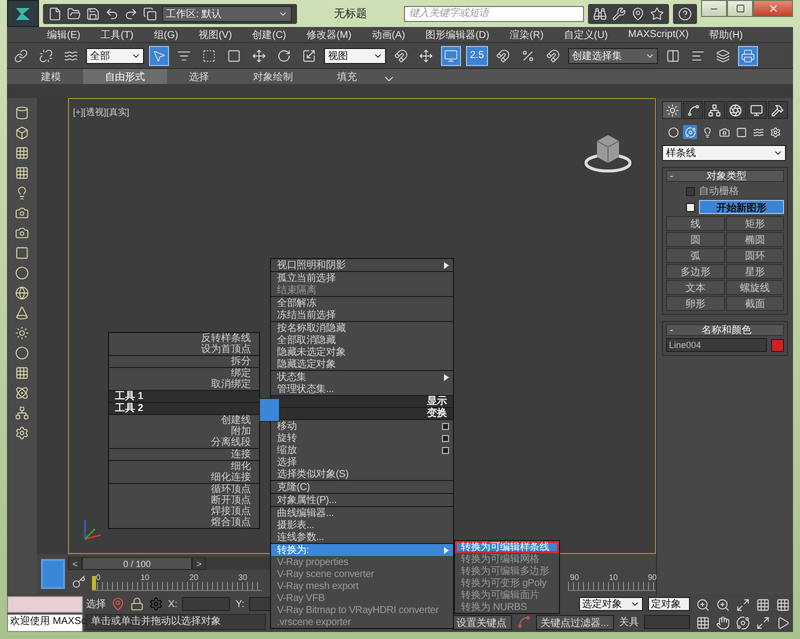 The height and width of the screenshot is (639, 800). I want to click on sphere-category, so click(673, 132).